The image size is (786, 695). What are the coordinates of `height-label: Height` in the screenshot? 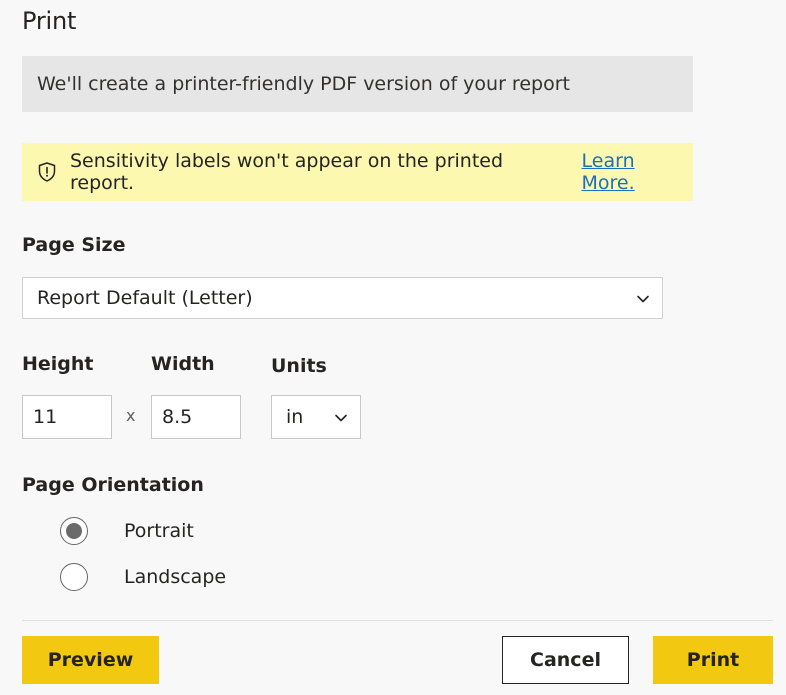 It's located at (58, 364).